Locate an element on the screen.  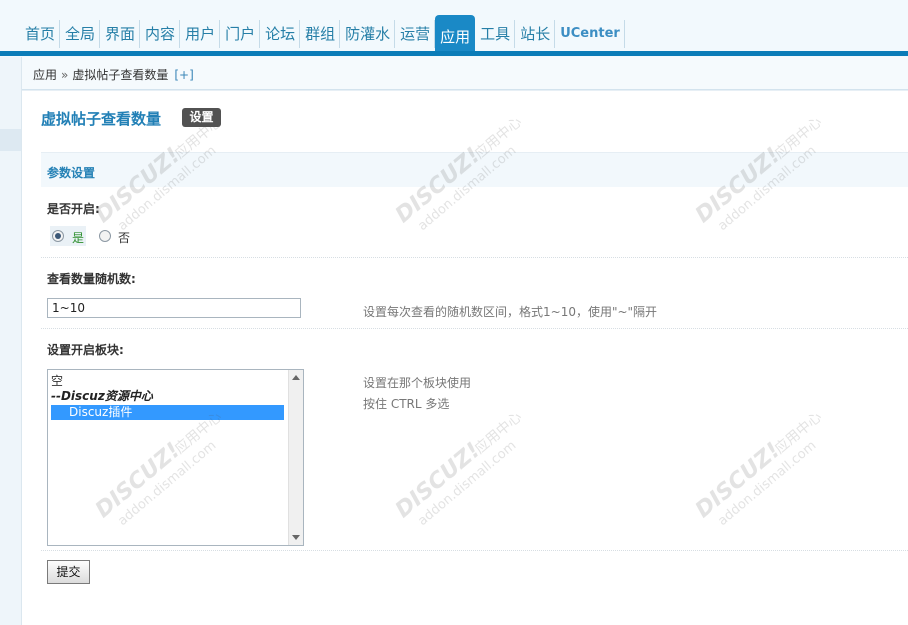
forums-hint-1: 设置在那个板块使用 is located at coordinates (417, 383).